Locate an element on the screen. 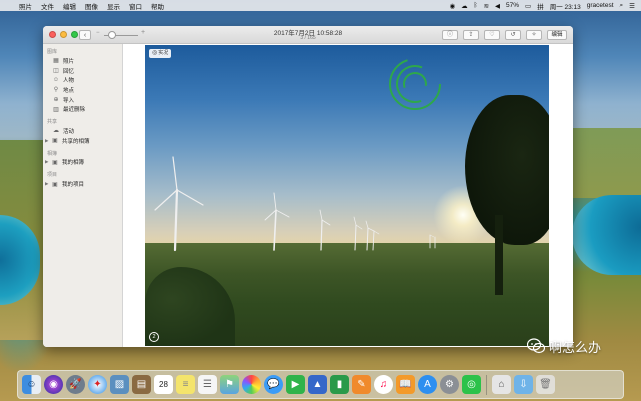 The width and height of the screenshot is (641, 401). battery-icon: ▭ is located at coordinates (528, 6).